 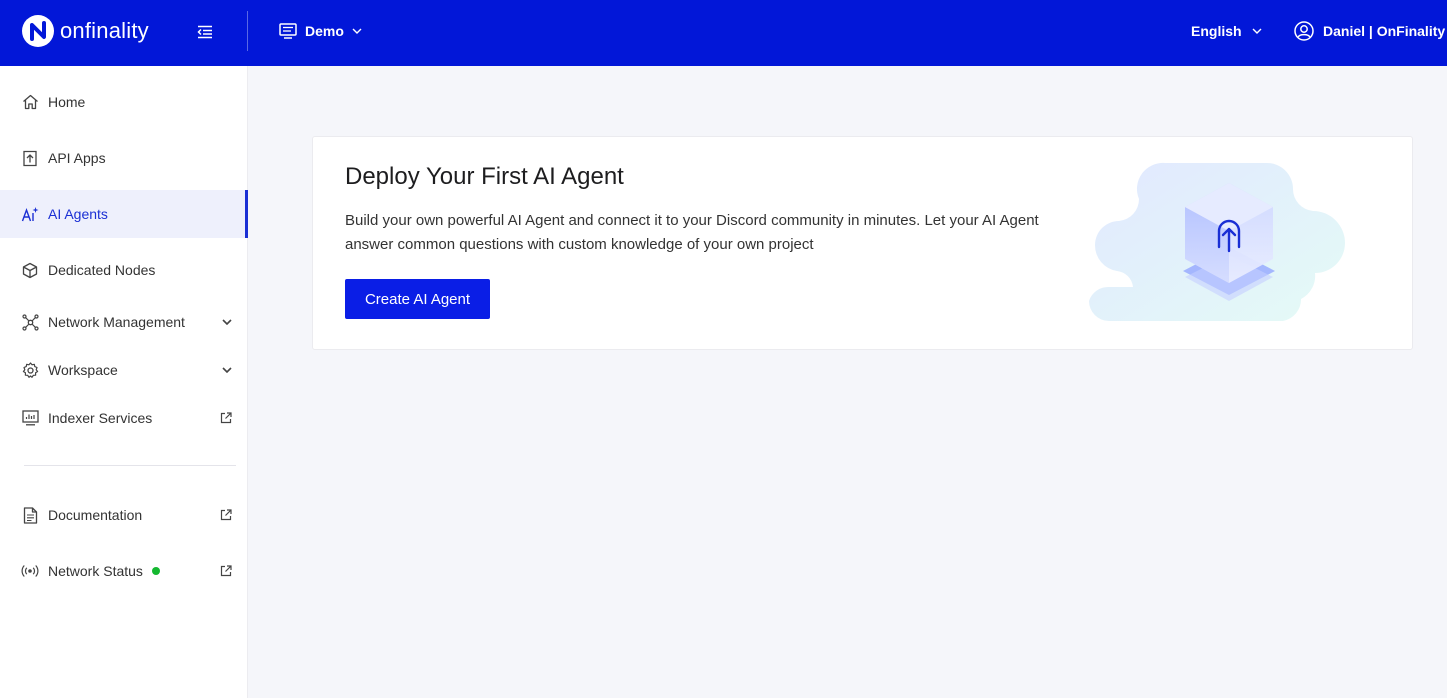 I want to click on sidebar-item-api-apps: API Apps, so click(x=124, y=158).